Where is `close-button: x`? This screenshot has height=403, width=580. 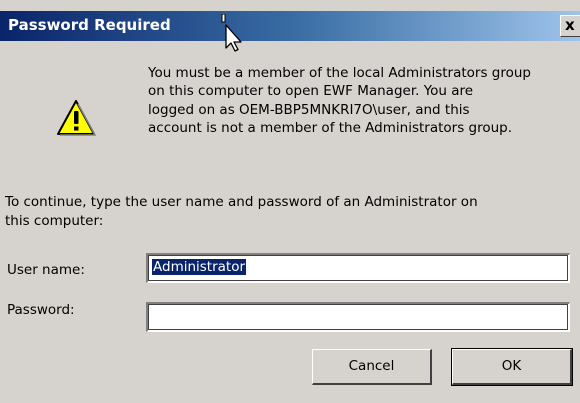
close-button: x is located at coordinates (570, 26).